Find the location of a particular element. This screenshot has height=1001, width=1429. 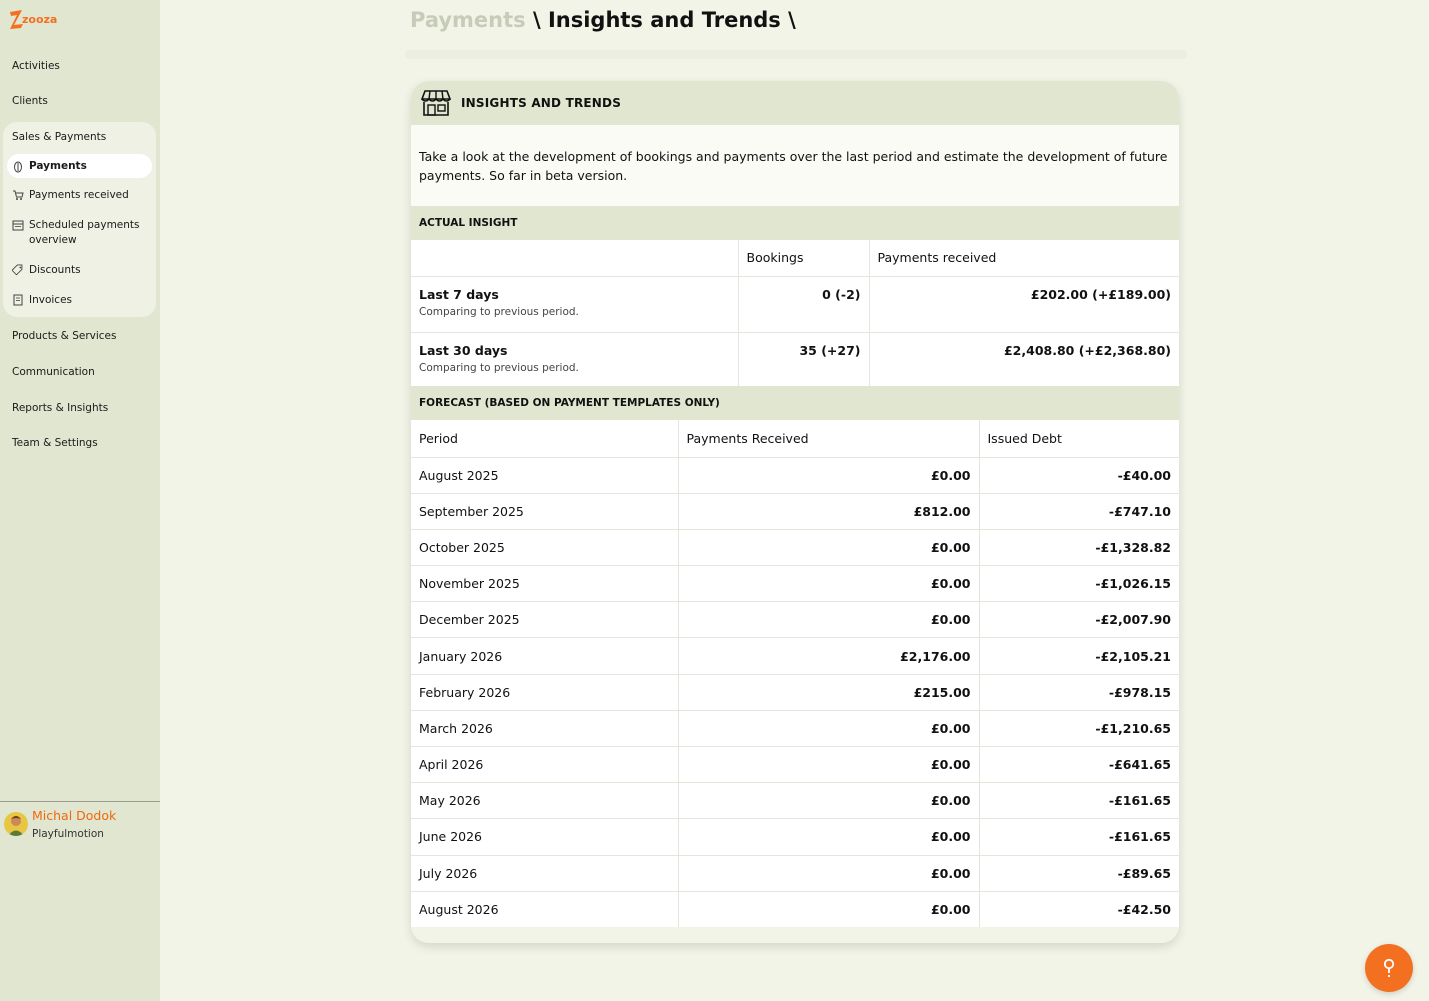

forecast-debt-cell: -£2,007.90 is located at coordinates (1079, 620).